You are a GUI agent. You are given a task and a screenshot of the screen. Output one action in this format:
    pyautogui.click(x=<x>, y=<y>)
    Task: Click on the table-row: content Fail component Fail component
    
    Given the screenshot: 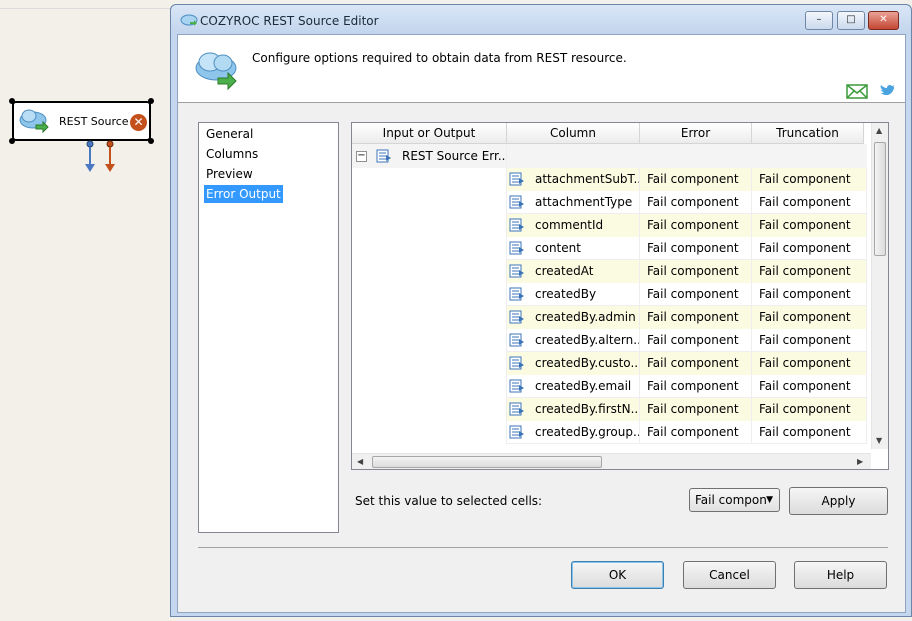 What is the action you would take?
    pyautogui.click(x=609, y=248)
    